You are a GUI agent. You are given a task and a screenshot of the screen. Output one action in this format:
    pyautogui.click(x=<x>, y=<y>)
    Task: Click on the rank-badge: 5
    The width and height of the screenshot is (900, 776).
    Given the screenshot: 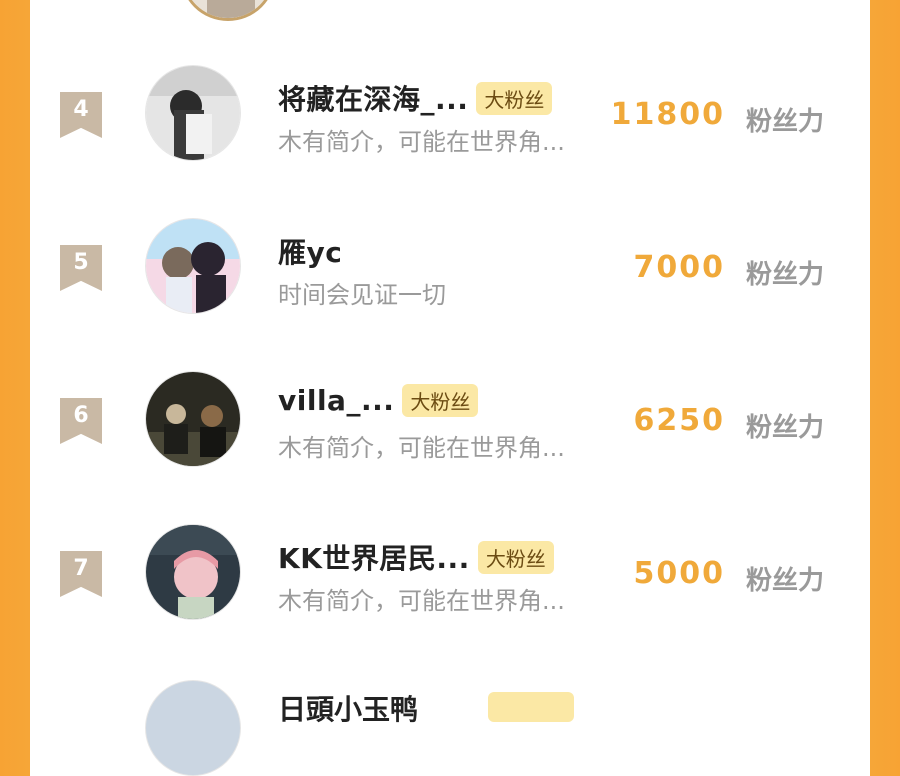 What is the action you would take?
    pyautogui.click(x=81, y=268)
    